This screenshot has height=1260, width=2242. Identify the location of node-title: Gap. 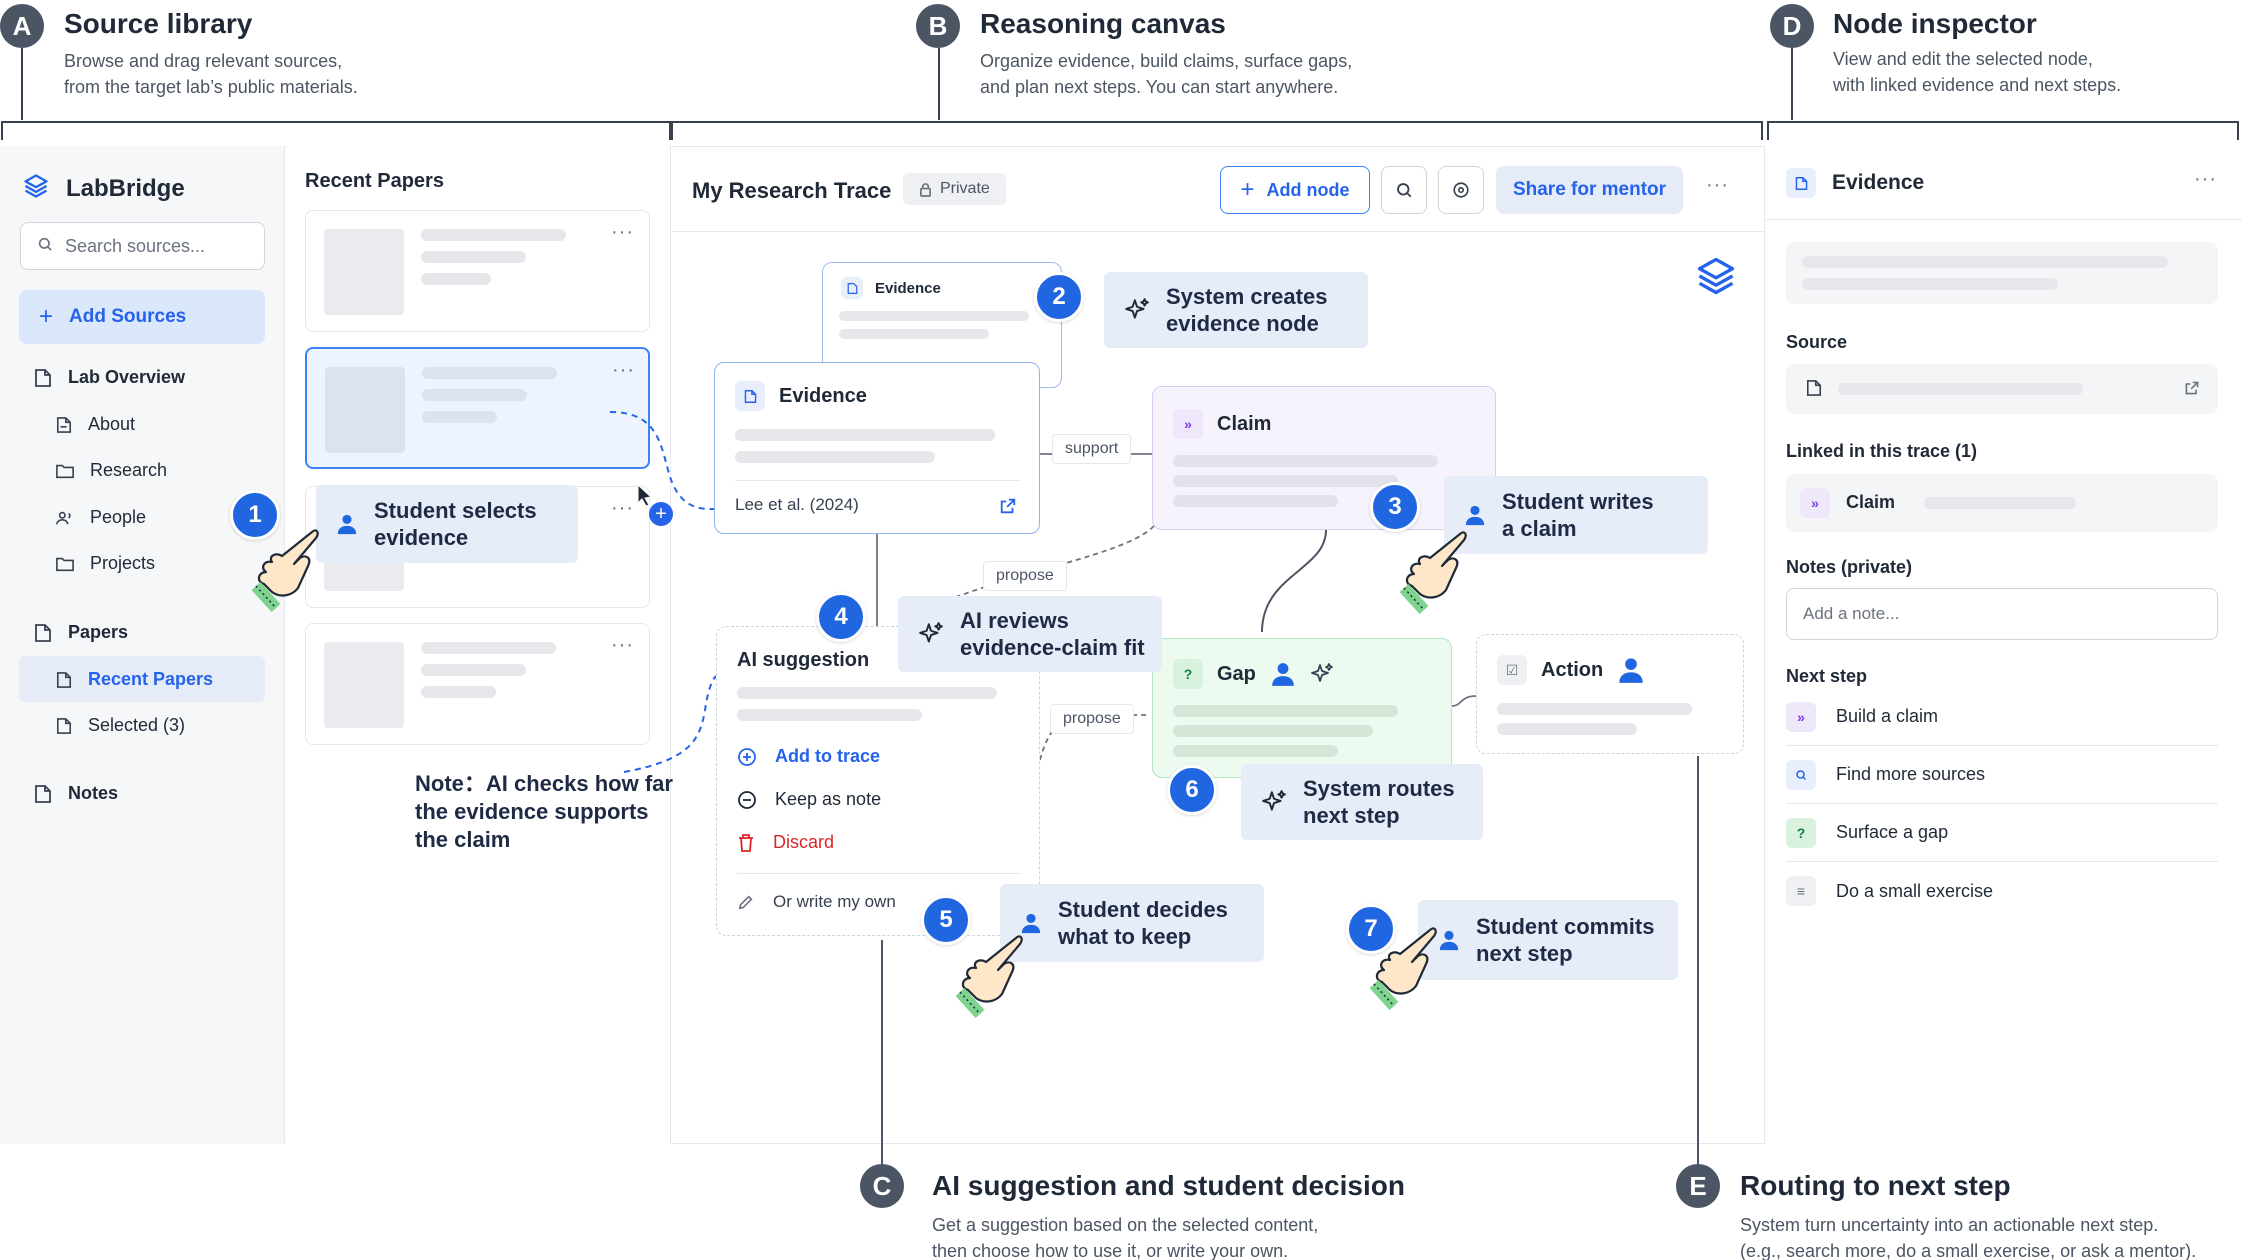
(1236, 673).